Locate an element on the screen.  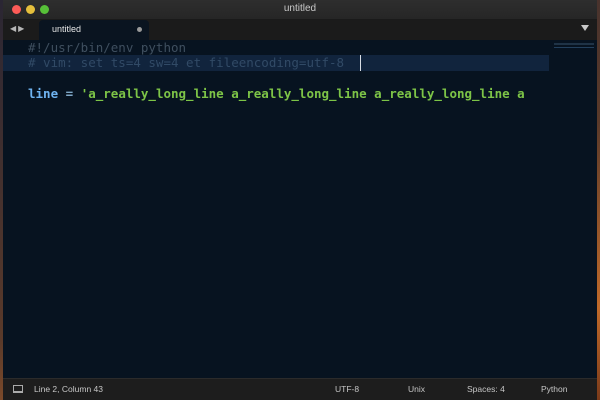
back-arrow-icon: ◀ is located at coordinates (14, 28).